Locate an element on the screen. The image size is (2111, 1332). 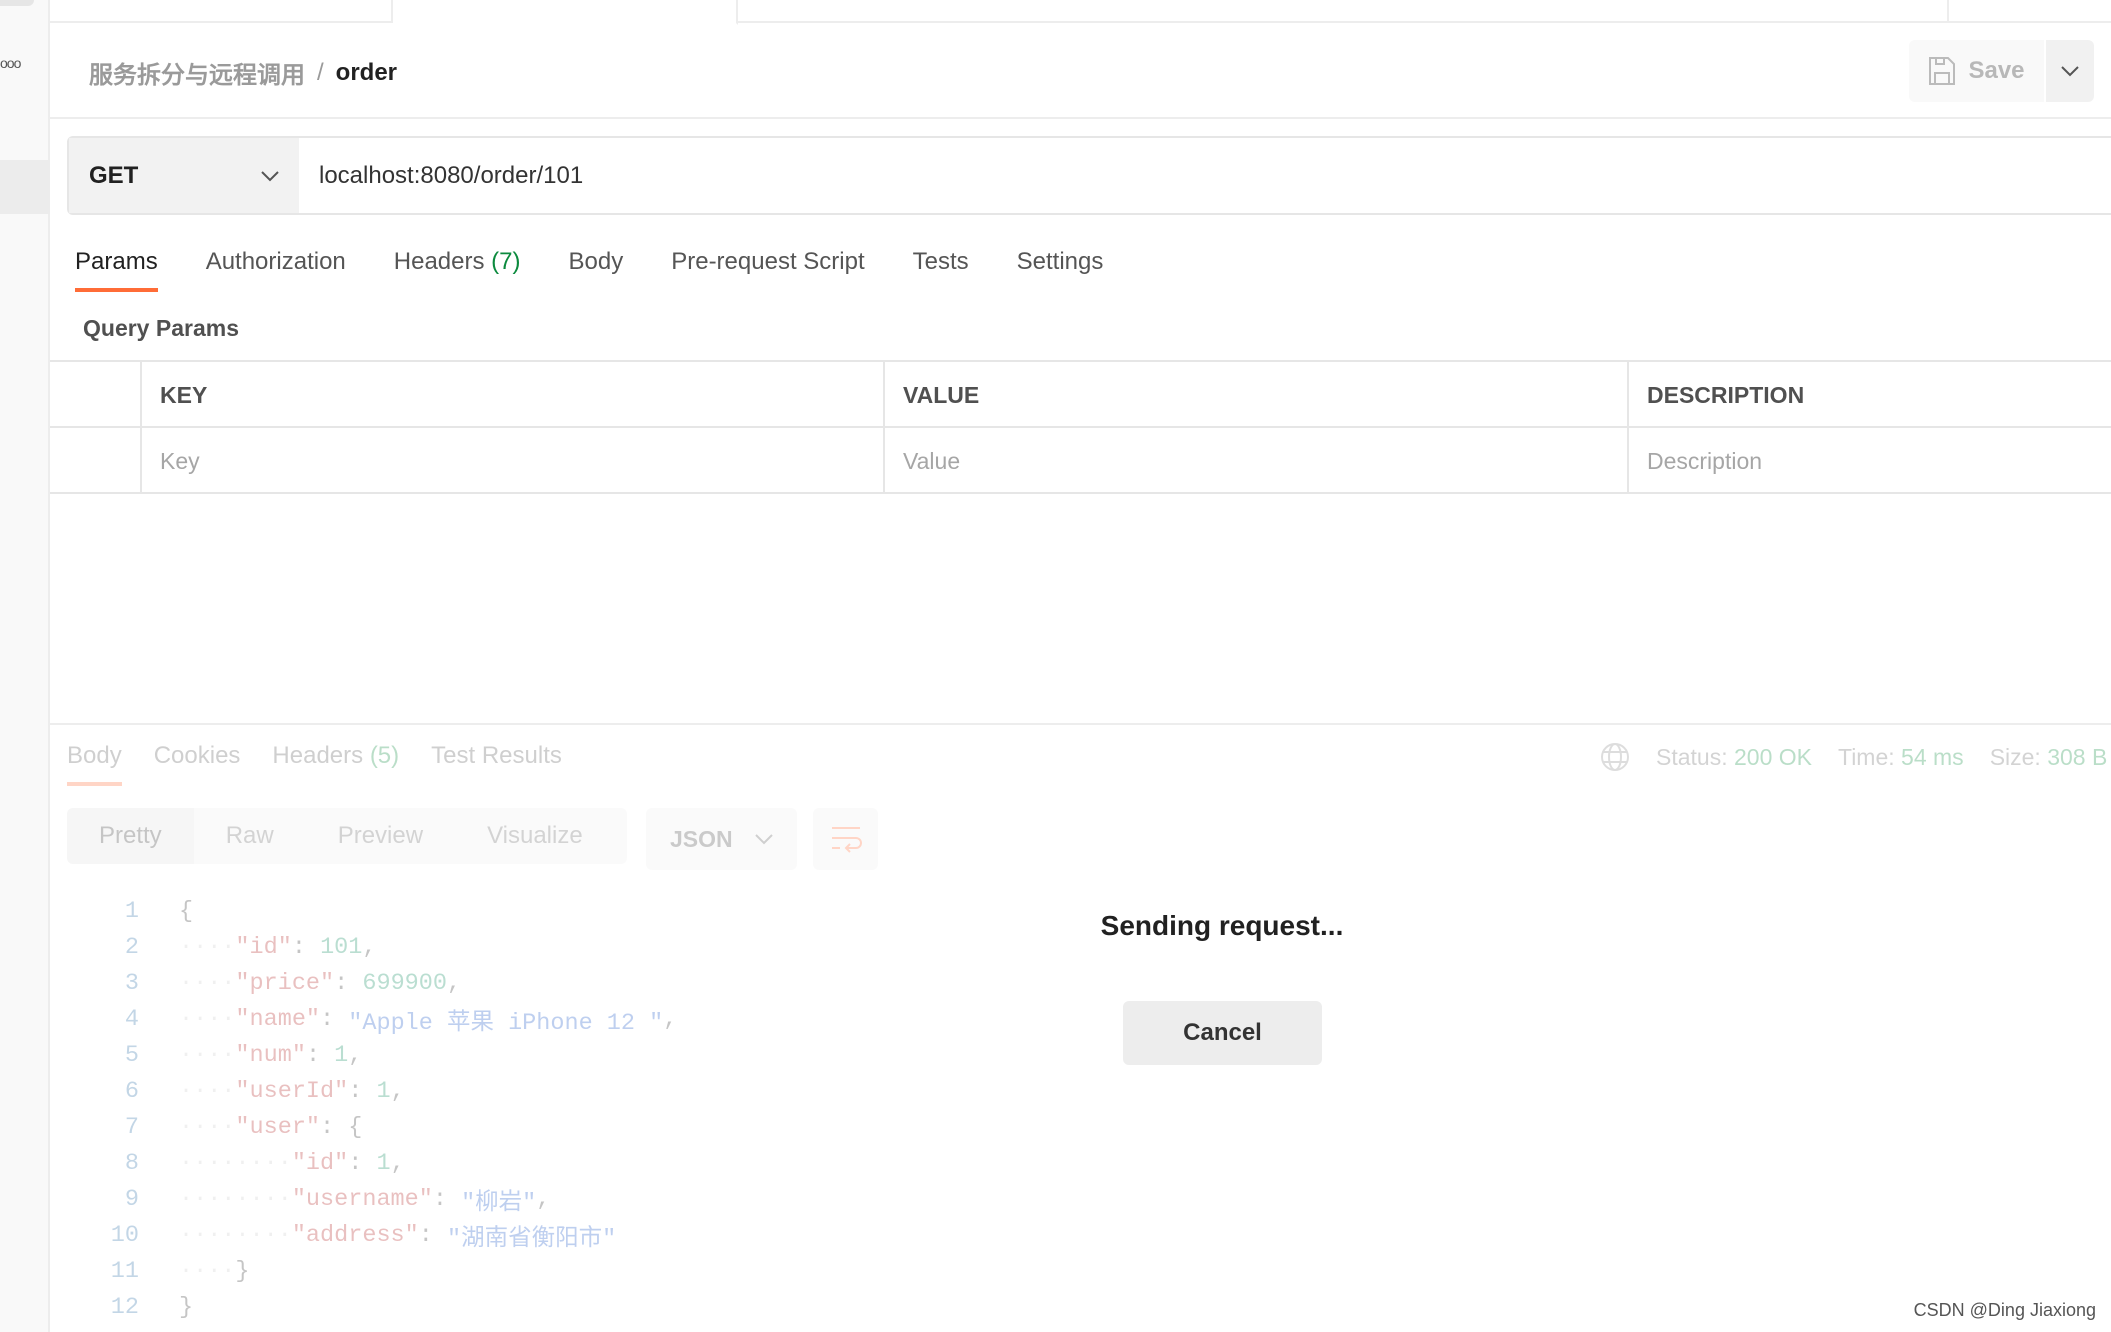
tab-headers: Headers (7) is located at coordinates (457, 270).